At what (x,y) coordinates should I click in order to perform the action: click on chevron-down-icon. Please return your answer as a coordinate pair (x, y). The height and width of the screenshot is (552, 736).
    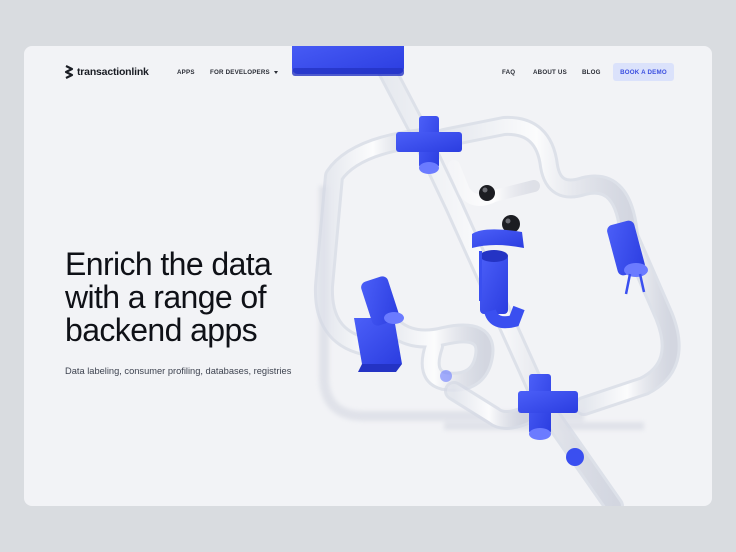
    Looking at the image, I should click on (275, 72).